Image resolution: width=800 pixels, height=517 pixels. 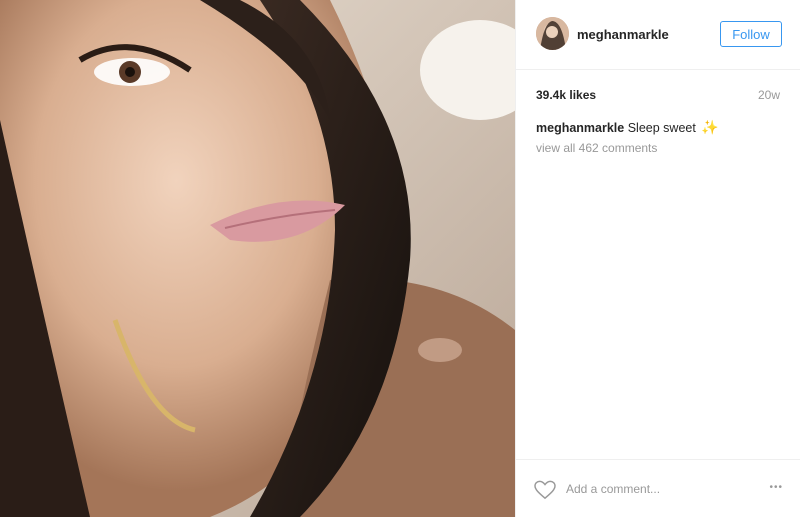 I want to click on post-caption: meghanmarkle Sleep sweet ✨, so click(x=627, y=127).